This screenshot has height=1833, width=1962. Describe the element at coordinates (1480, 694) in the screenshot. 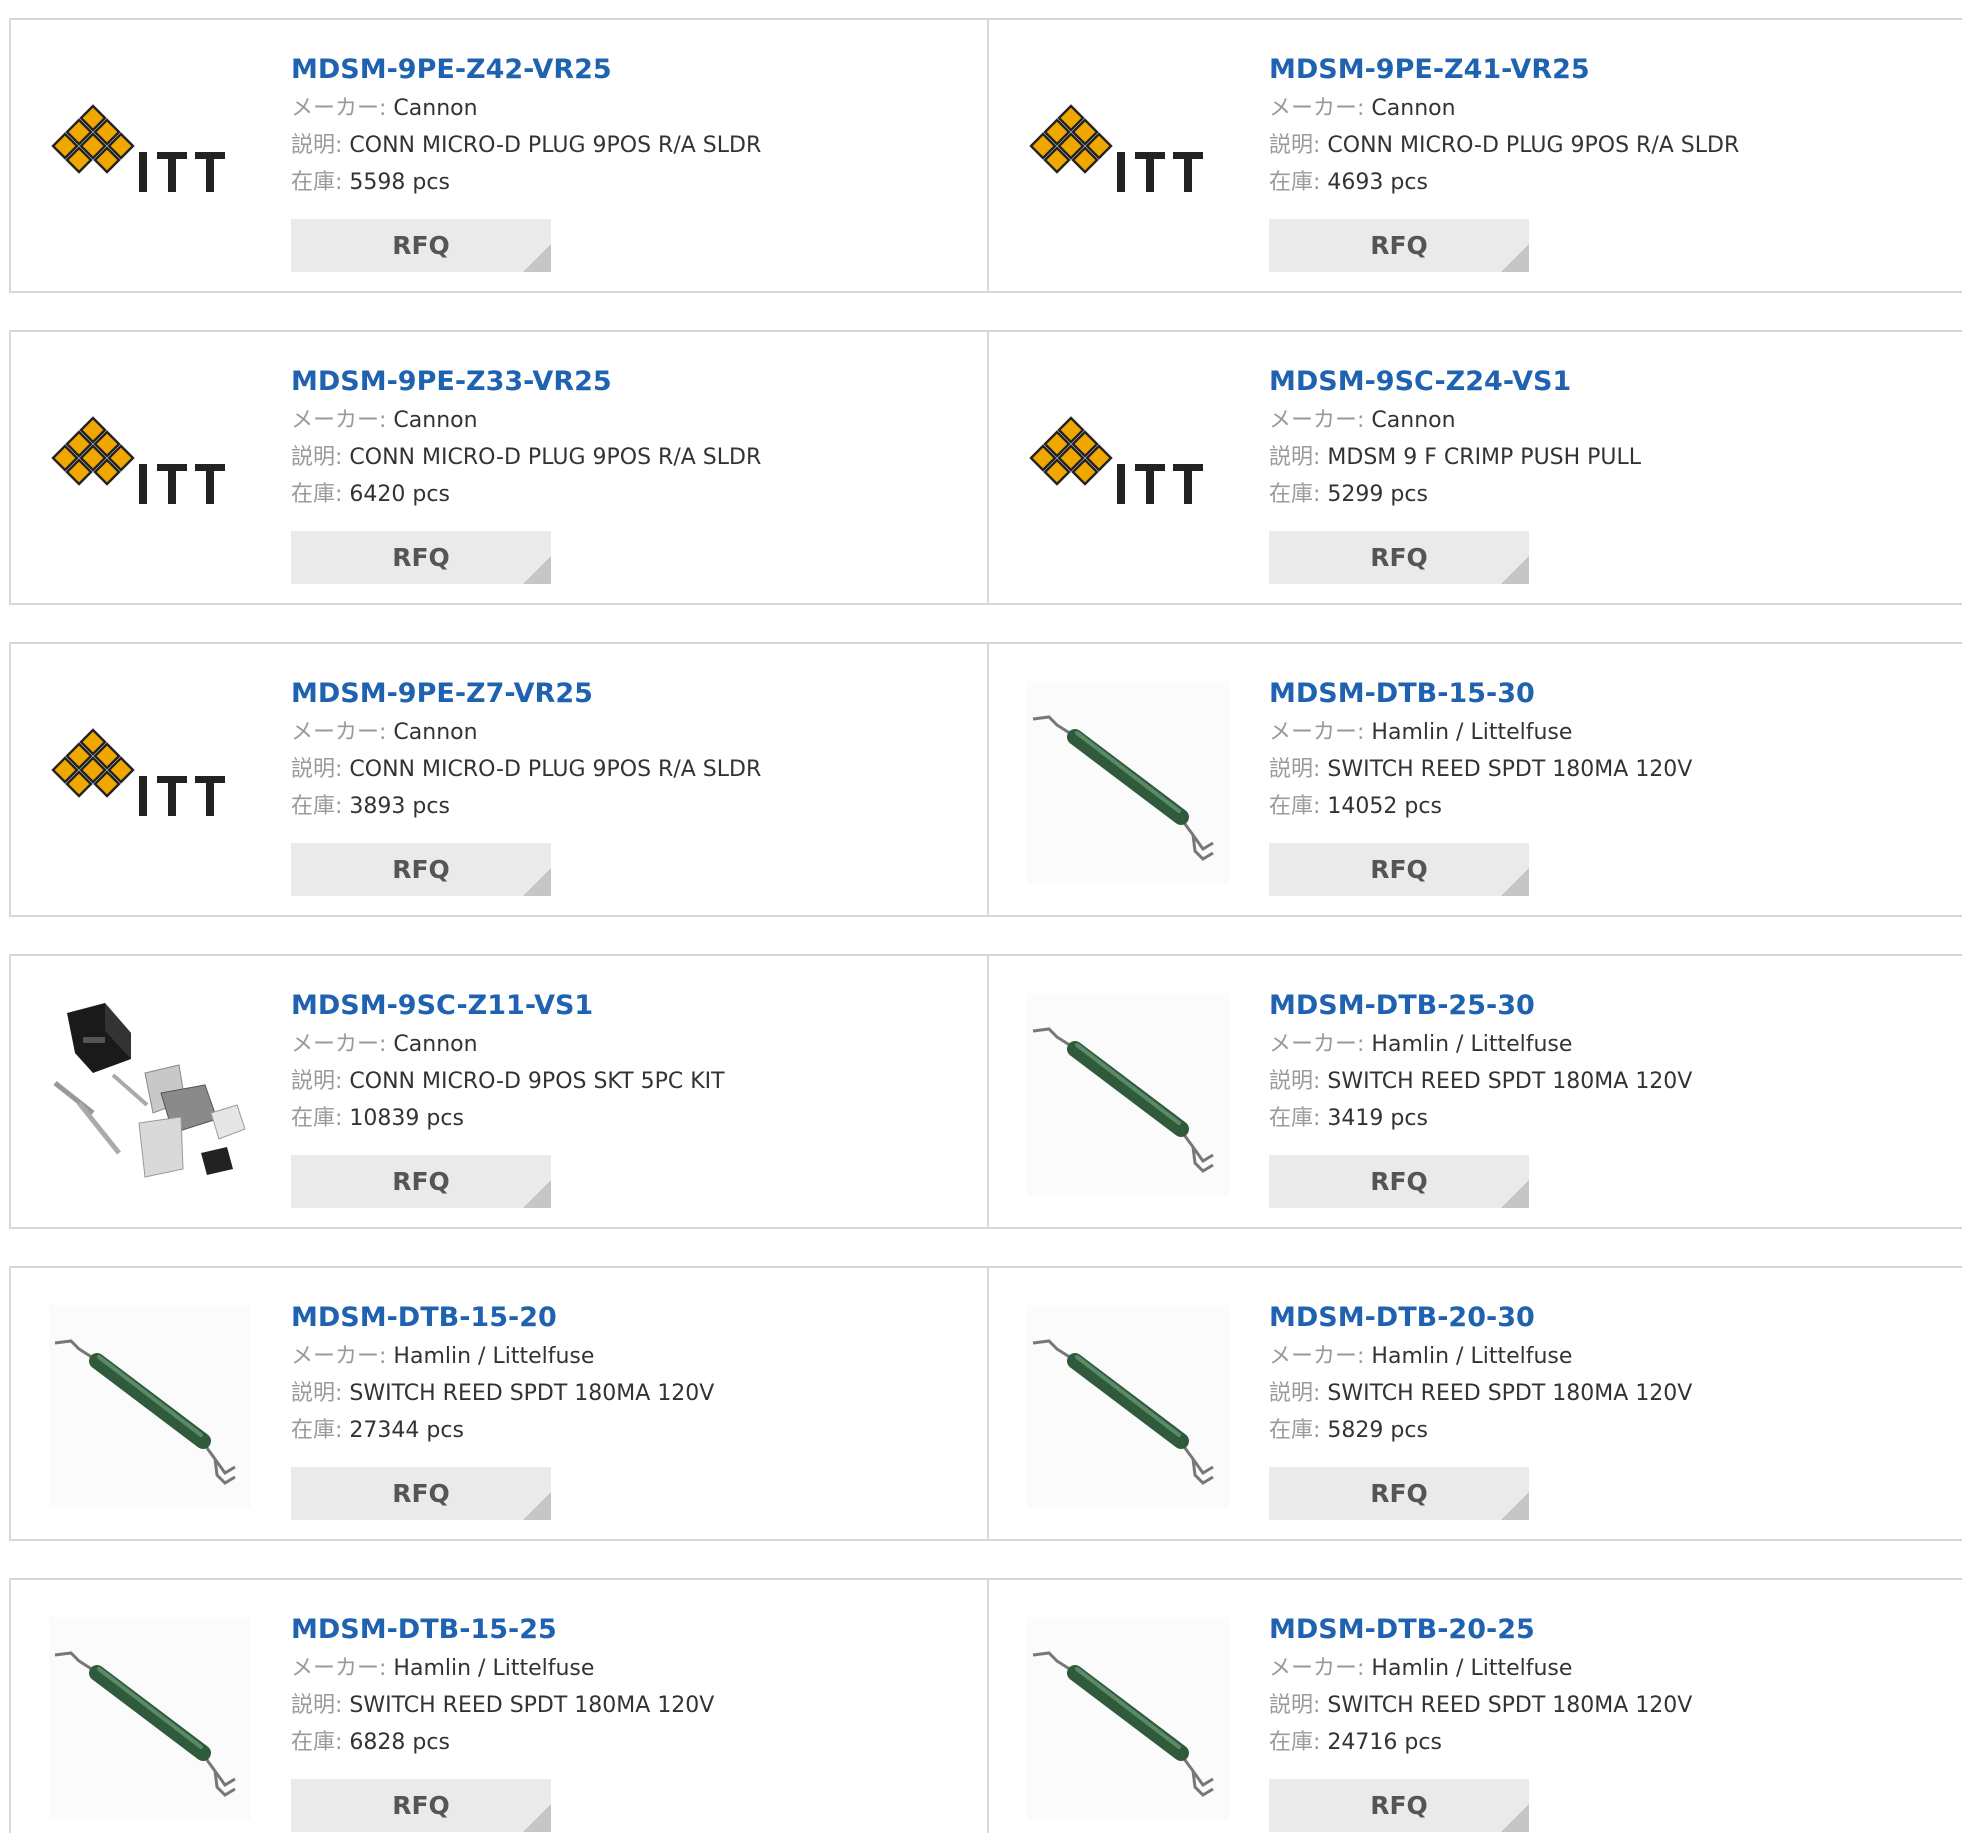

I see `part-number-link: MDSM-DTB-15-30` at that location.